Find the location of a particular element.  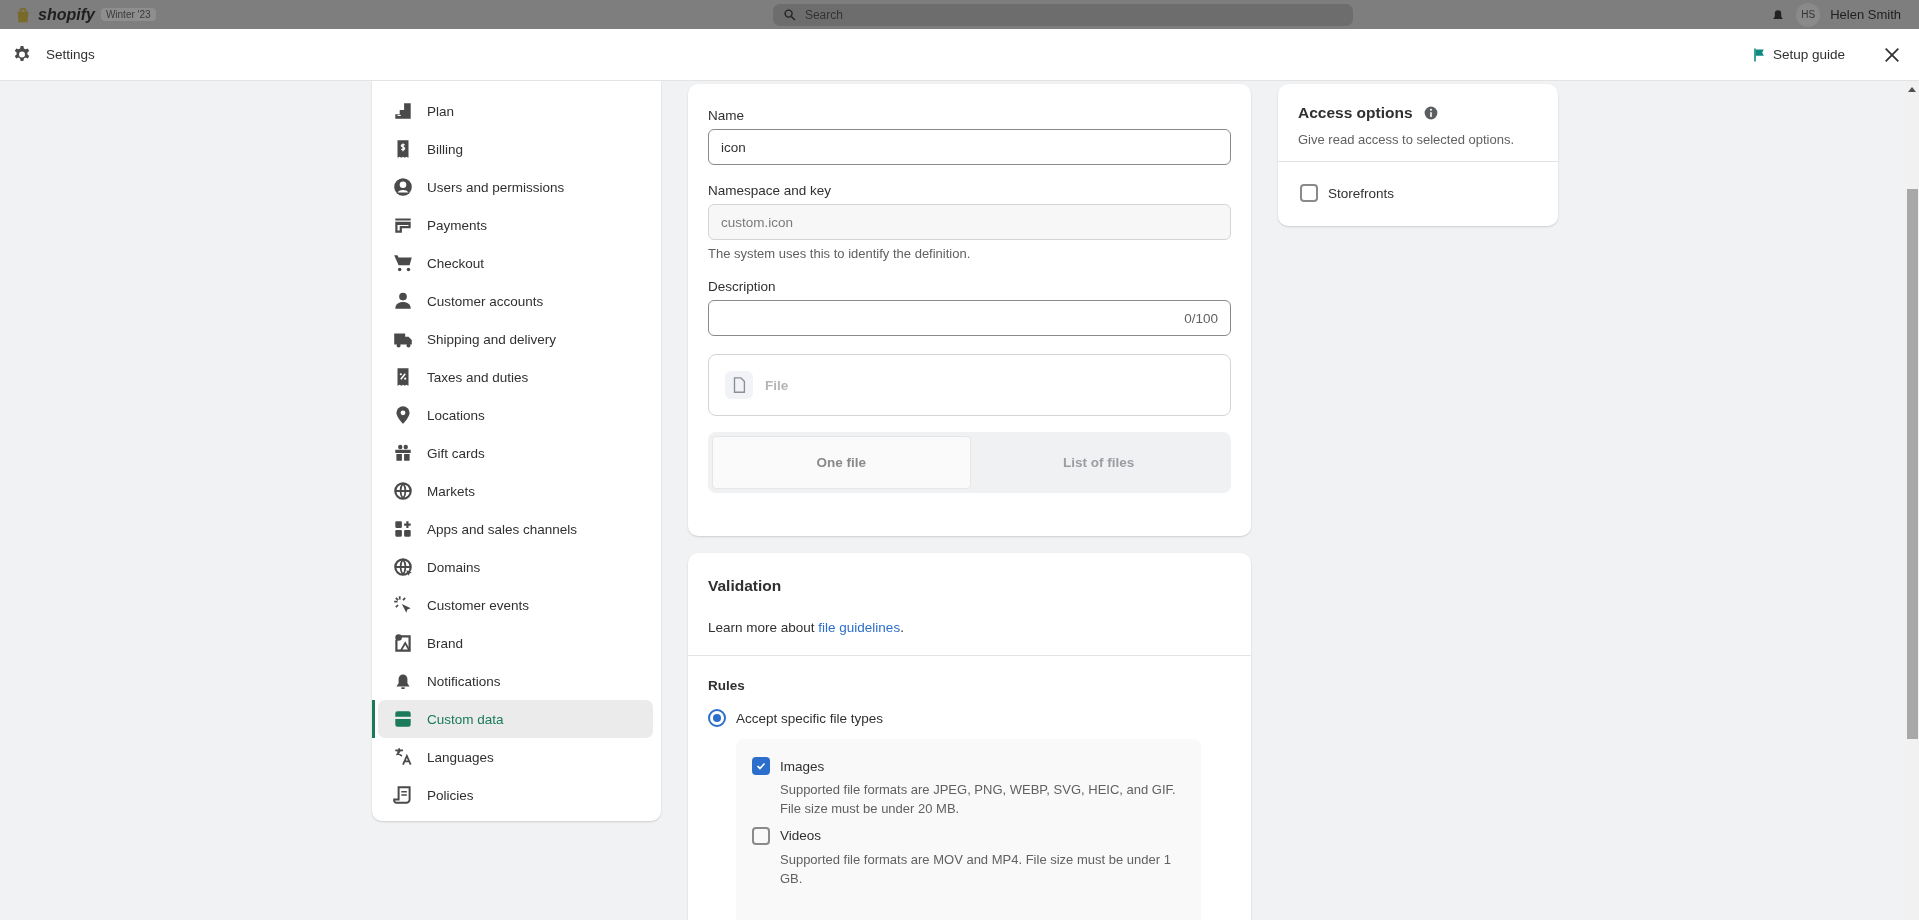

person-circle-icon is located at coordinates (403, 187).